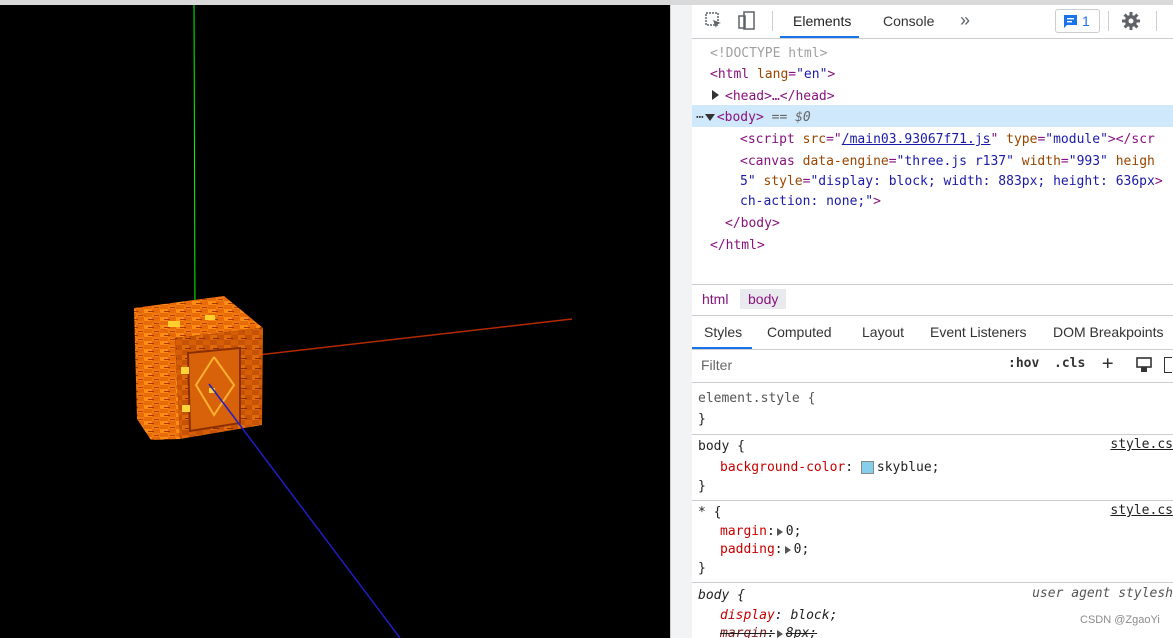 The width and height of the screenshot is (1173, 638). Describe the element at coordinates (883, 332) in the screenshot. I see `tab-layout: Layout` at that location.